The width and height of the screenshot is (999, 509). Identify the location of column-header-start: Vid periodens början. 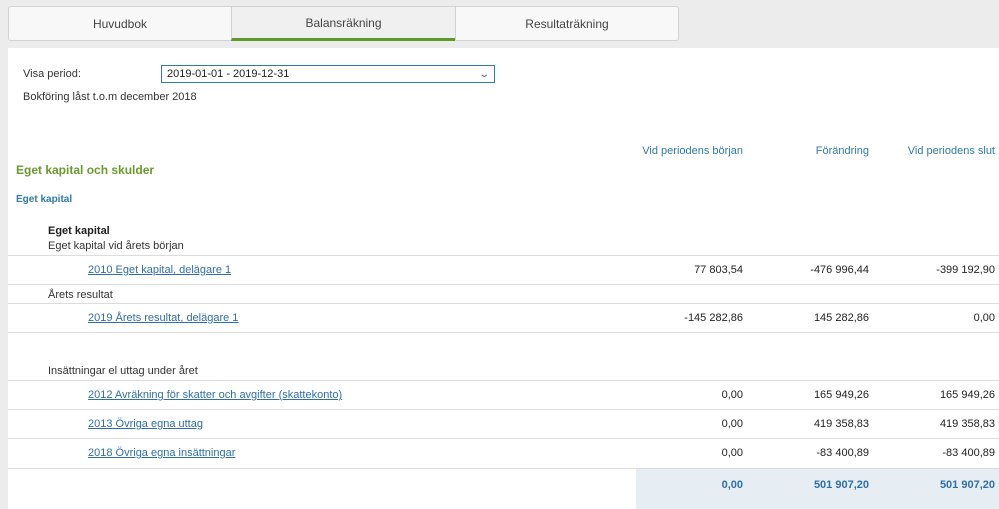
(692, 151).